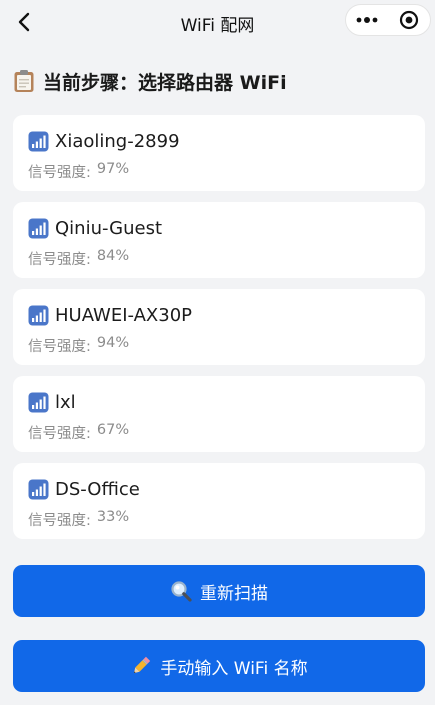 The width and height of the screenshot is (435, 705). What do you see at coordinates (219, 489) in the screenshot?
I see `wifi-name-row: DS-Office` at bounding box center [219, 489].